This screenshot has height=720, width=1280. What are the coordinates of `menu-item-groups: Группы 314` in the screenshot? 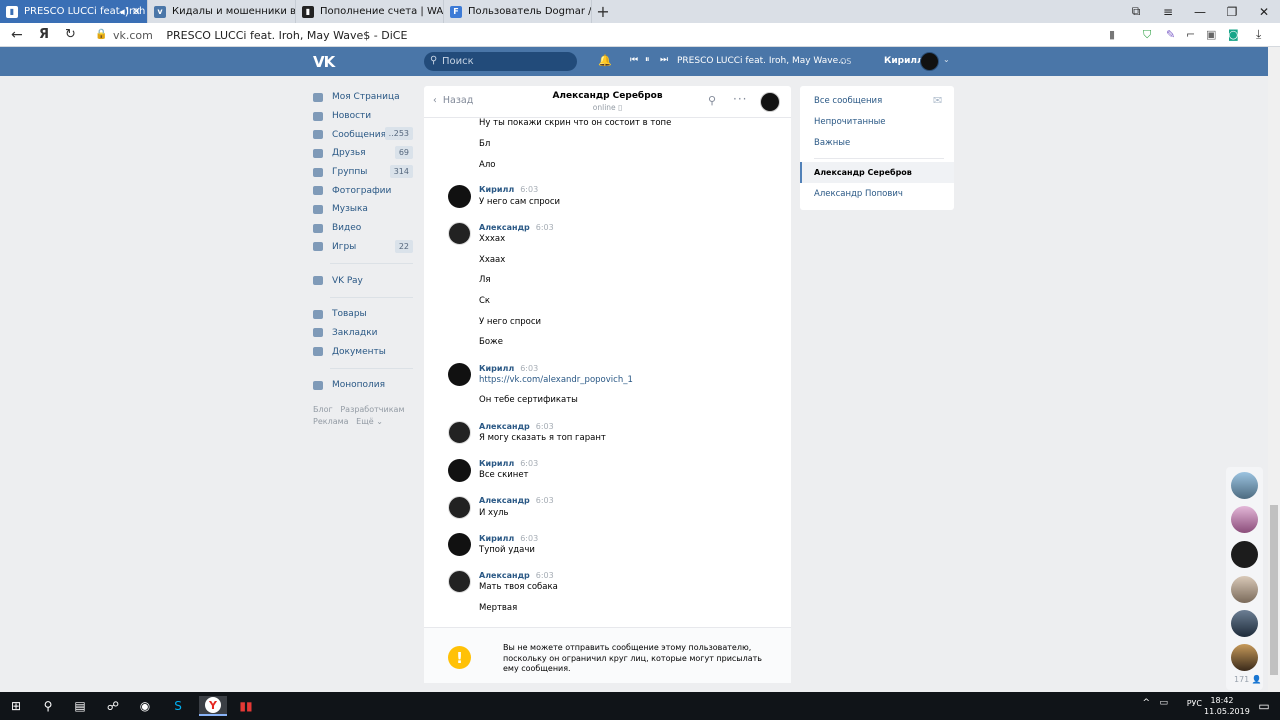 It's located at (368, 172).